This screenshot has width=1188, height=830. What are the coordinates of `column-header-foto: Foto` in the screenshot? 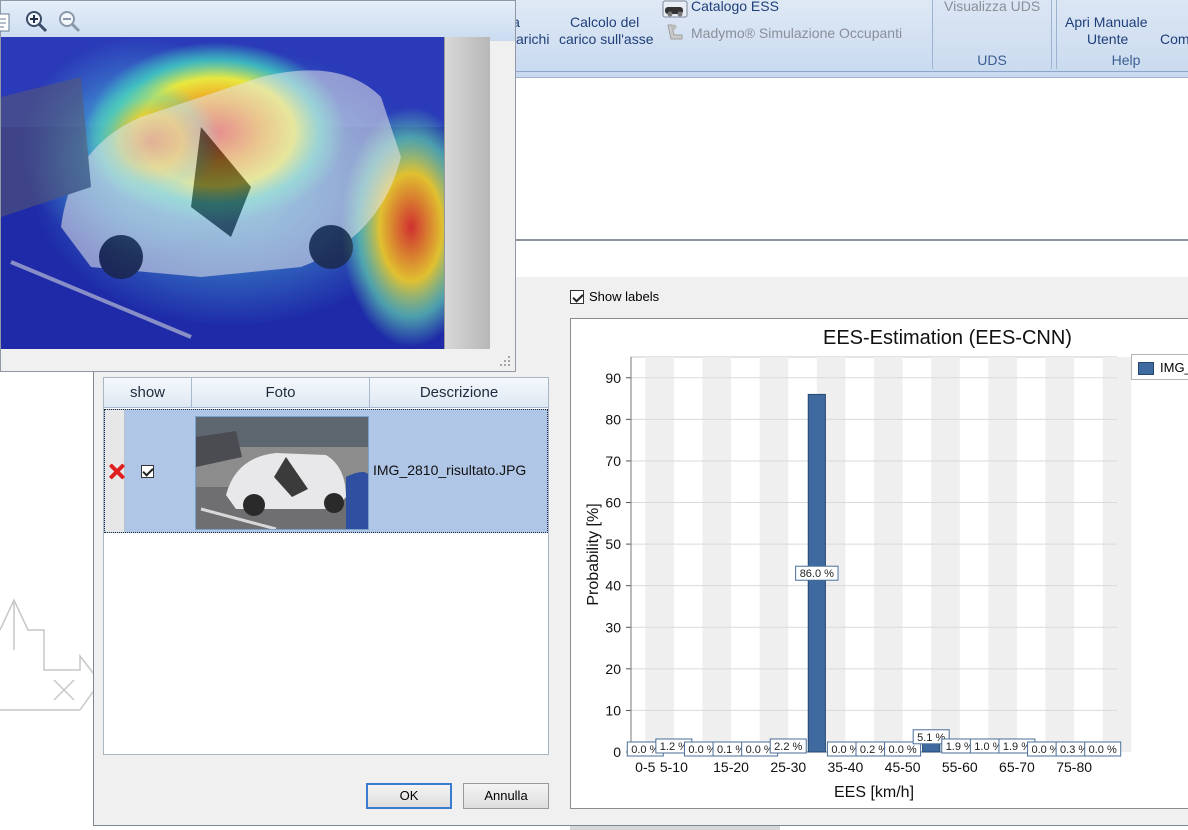 It's located at (281, 393).